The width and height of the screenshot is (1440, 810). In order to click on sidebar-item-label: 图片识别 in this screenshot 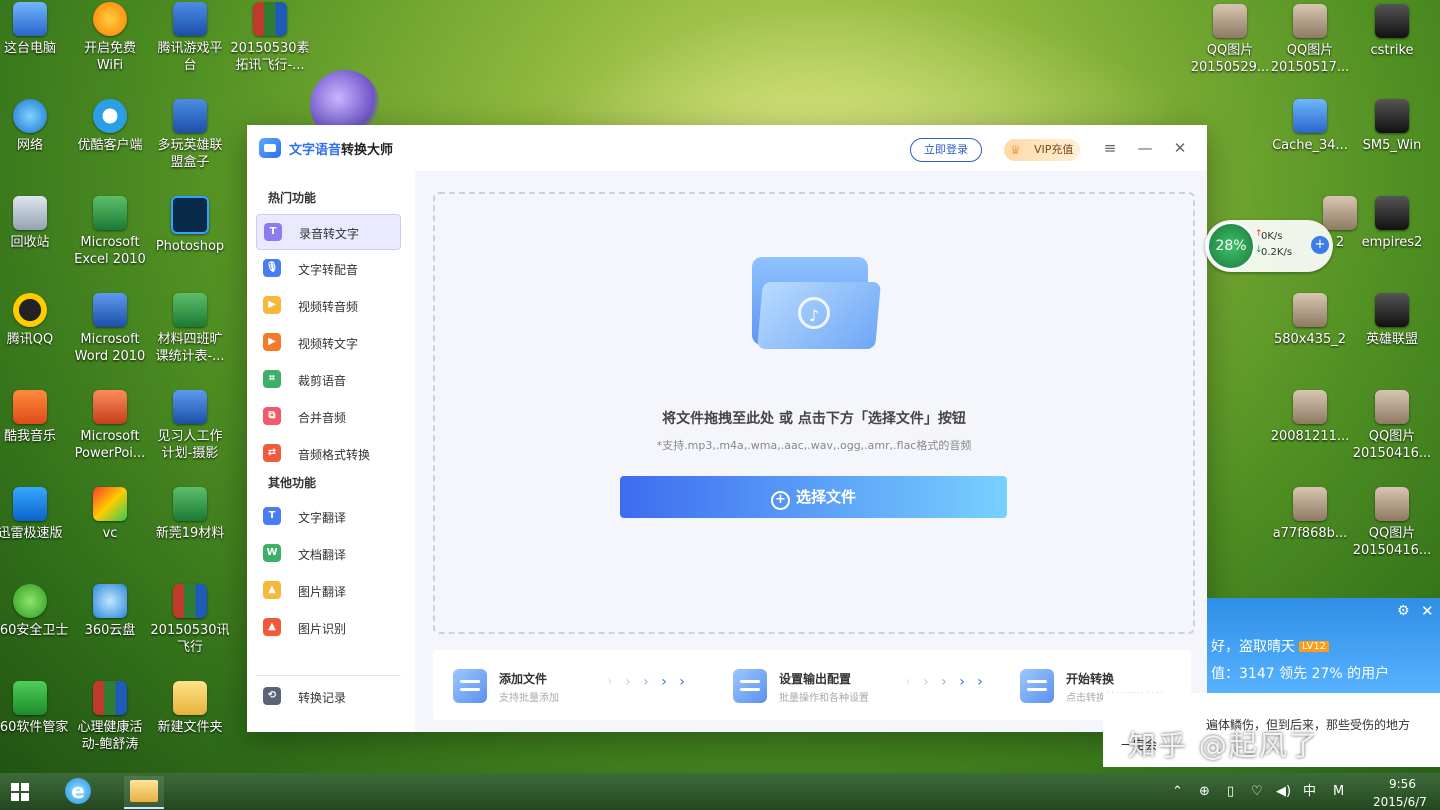, I will do `click(322, 629)`.